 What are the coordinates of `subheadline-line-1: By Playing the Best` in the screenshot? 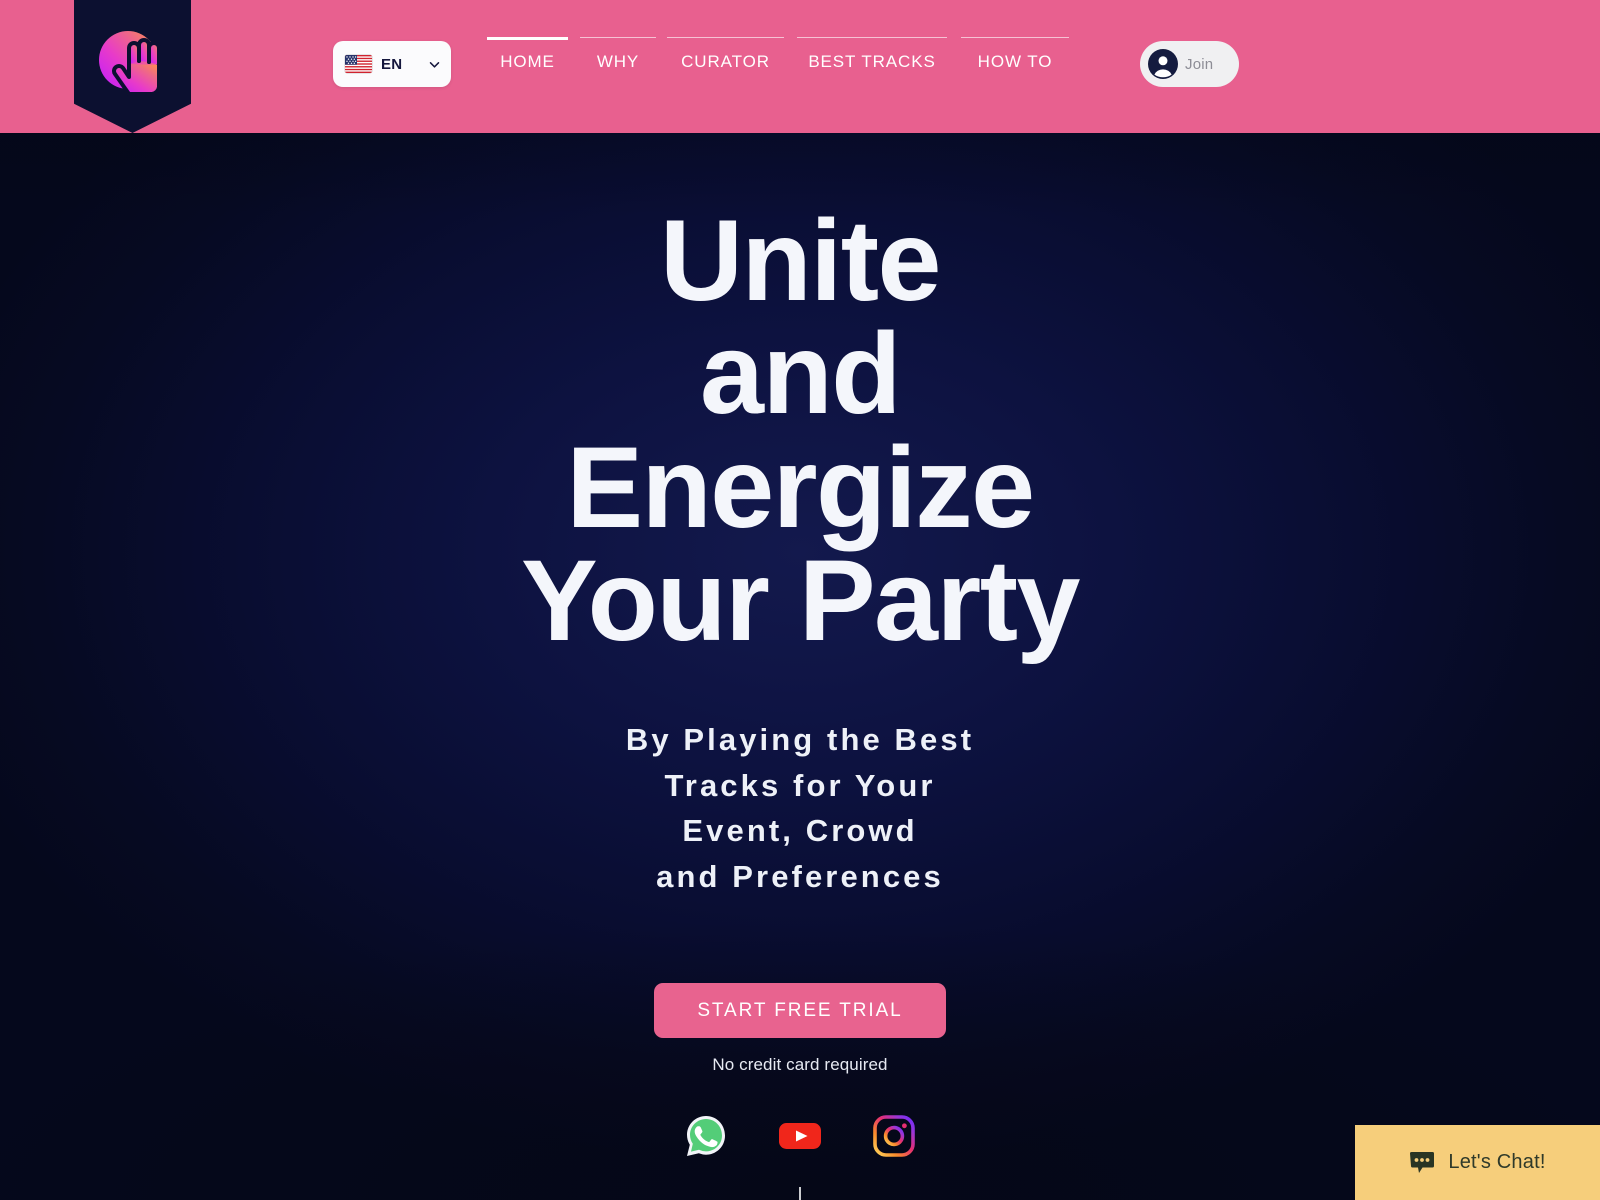 It's located at (800, 740).